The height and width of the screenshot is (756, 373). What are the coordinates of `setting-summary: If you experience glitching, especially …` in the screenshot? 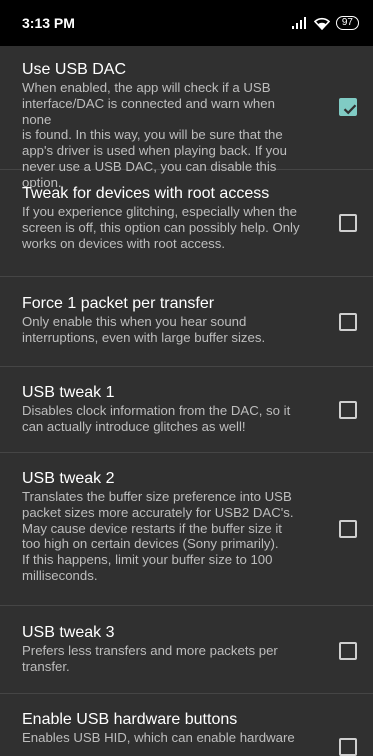 It's located at (161, 227).